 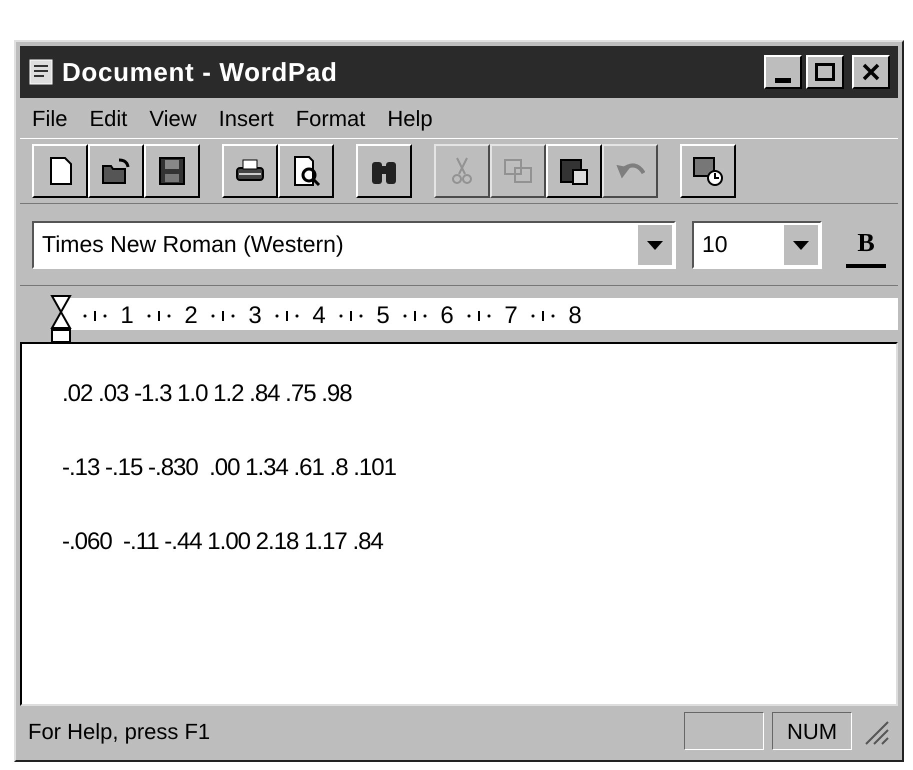 What do you see at coordinates (246, 118) in the screenshot?
I see `menu-item: Insert` at bounding box center [246, 118].